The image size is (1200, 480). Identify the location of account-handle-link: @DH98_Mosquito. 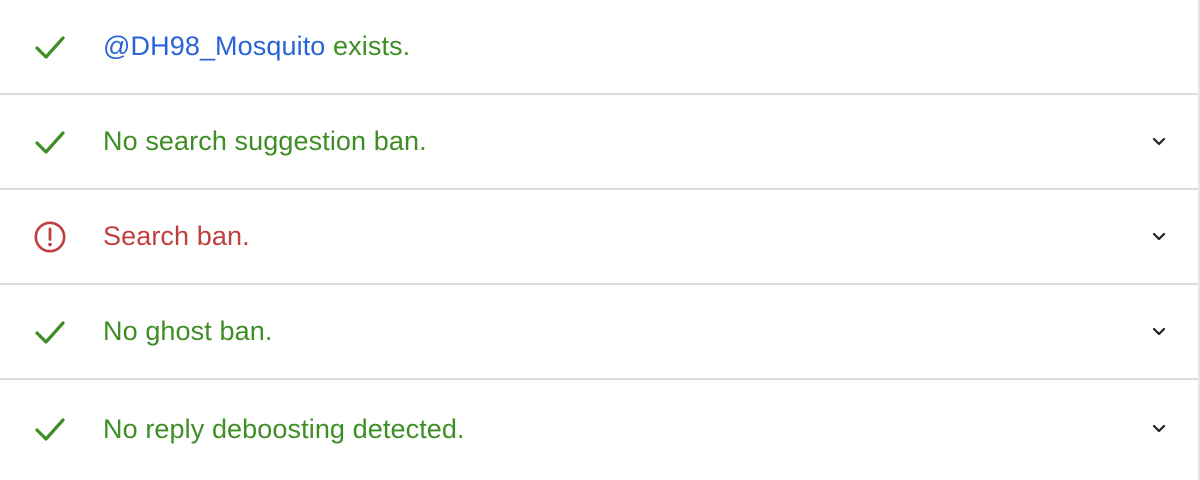
(214, 46).